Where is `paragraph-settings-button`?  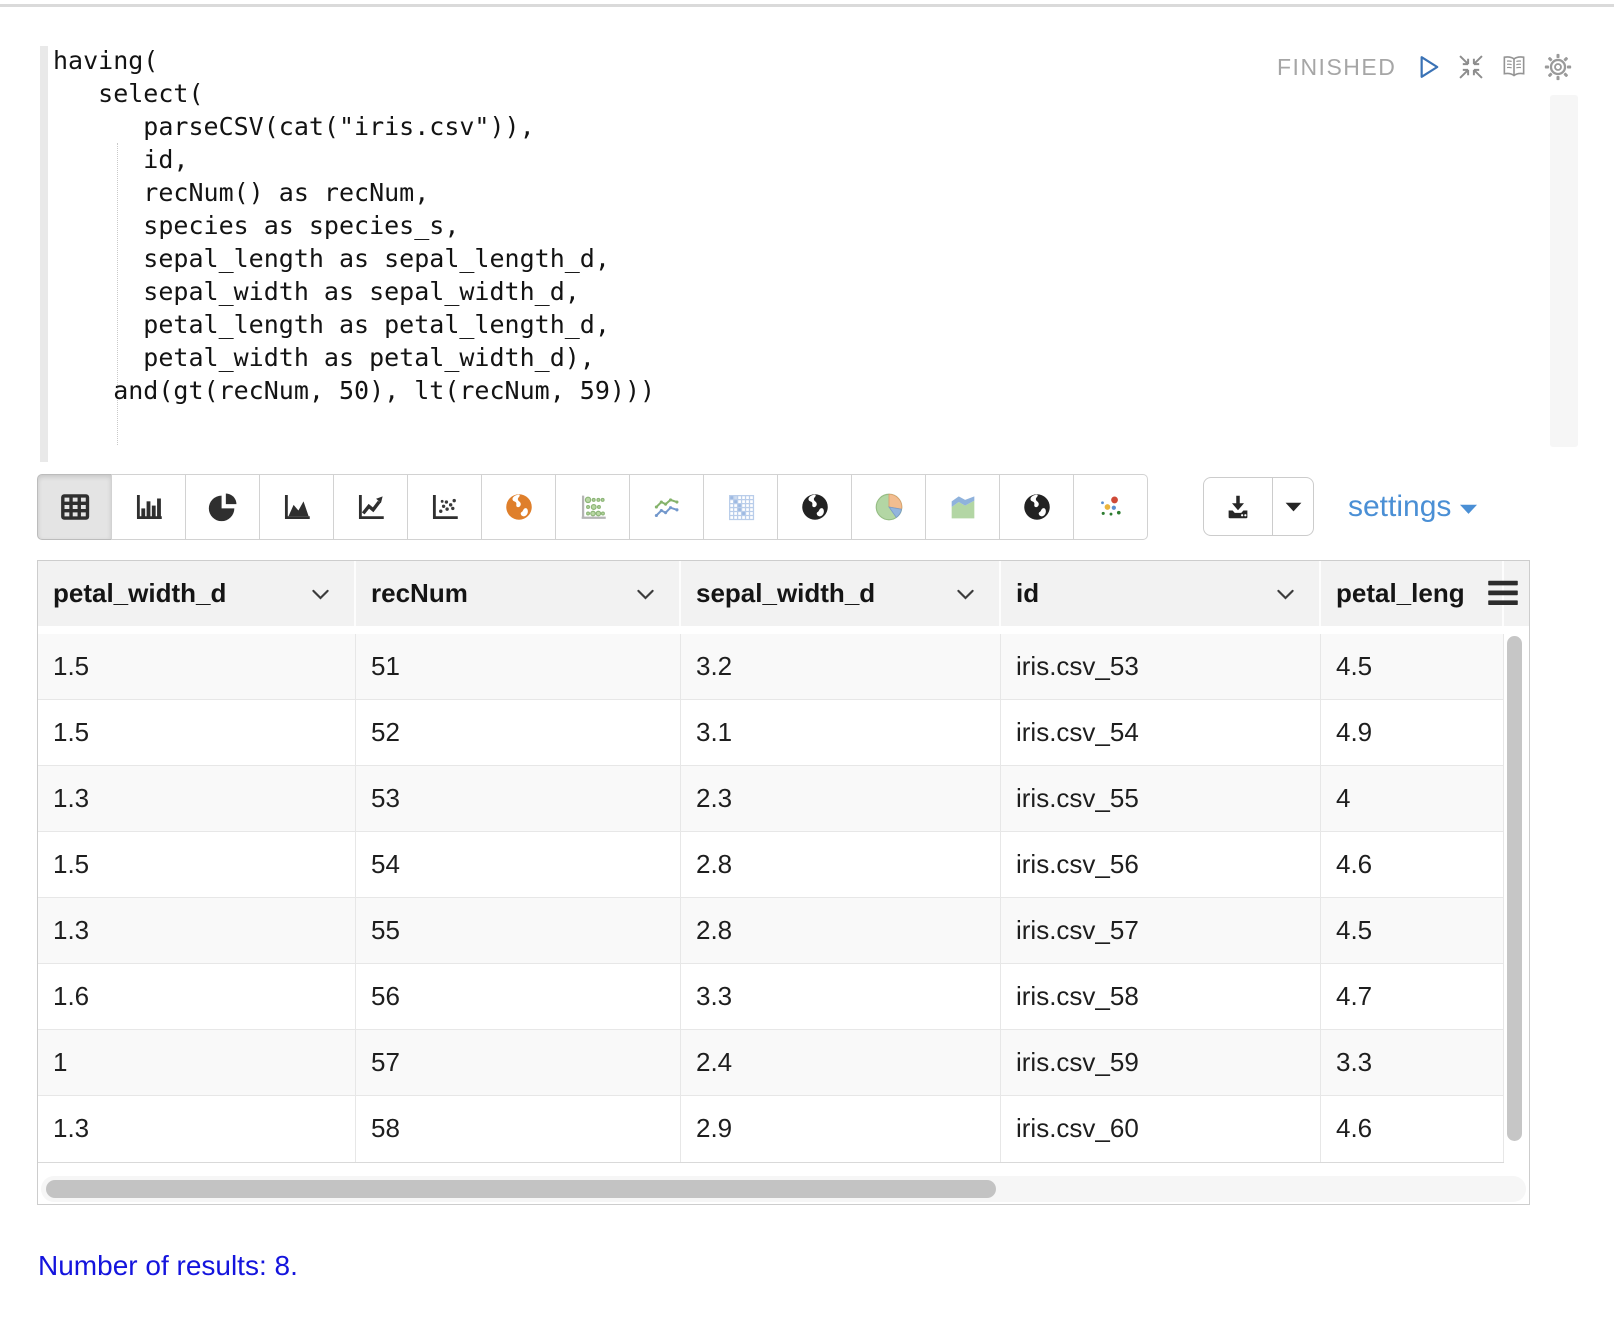 paragraph-settings-button is located at coordinates (1558, 67).